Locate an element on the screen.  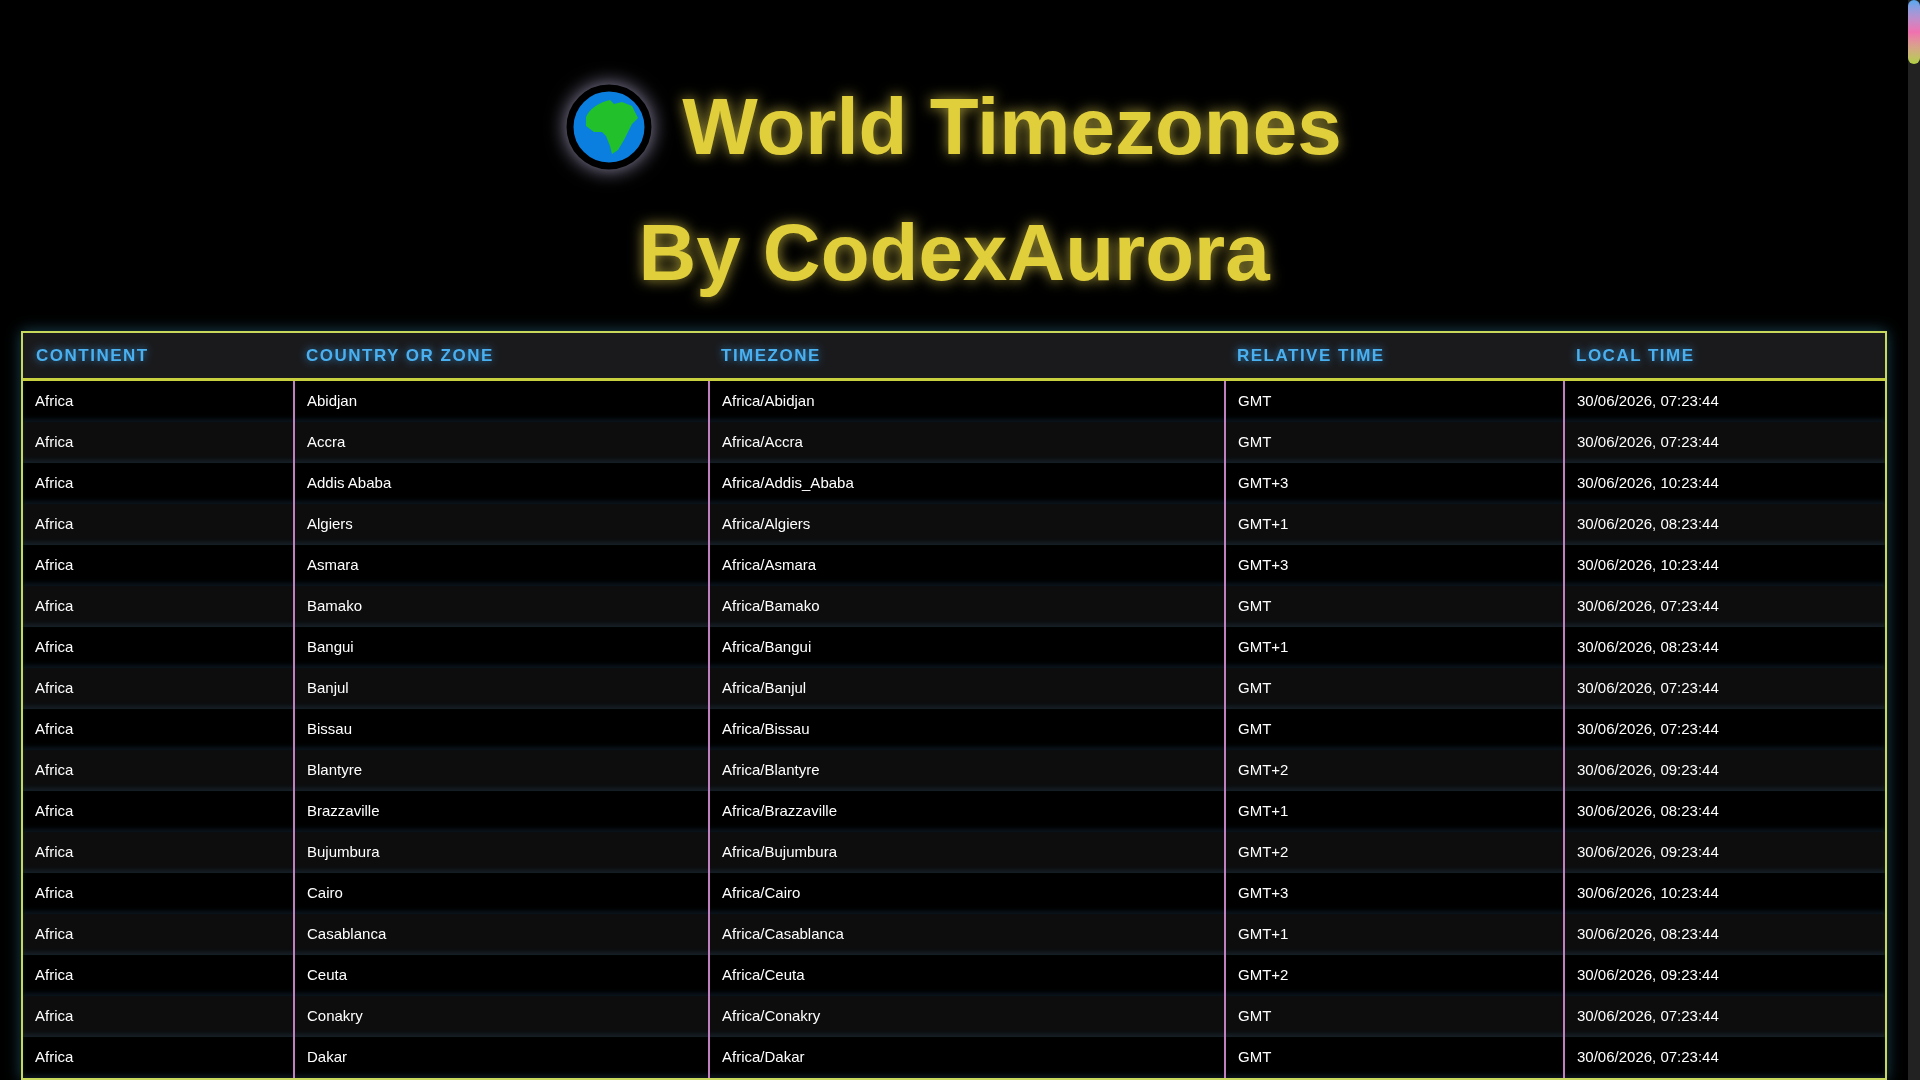
table-cell-text: Algiers is located at coordinates (330, 524).